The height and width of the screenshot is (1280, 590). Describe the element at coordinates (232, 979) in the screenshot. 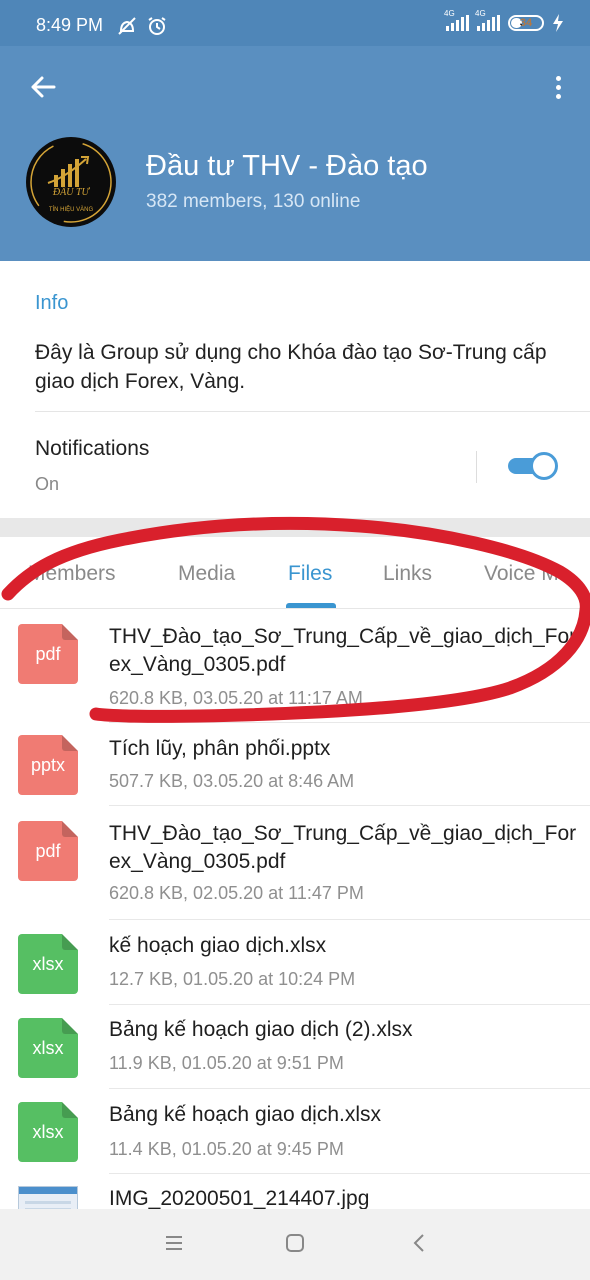

I see `file-meta: 12.7 KB, 01.05.20 at 10:24 PM` at that location.